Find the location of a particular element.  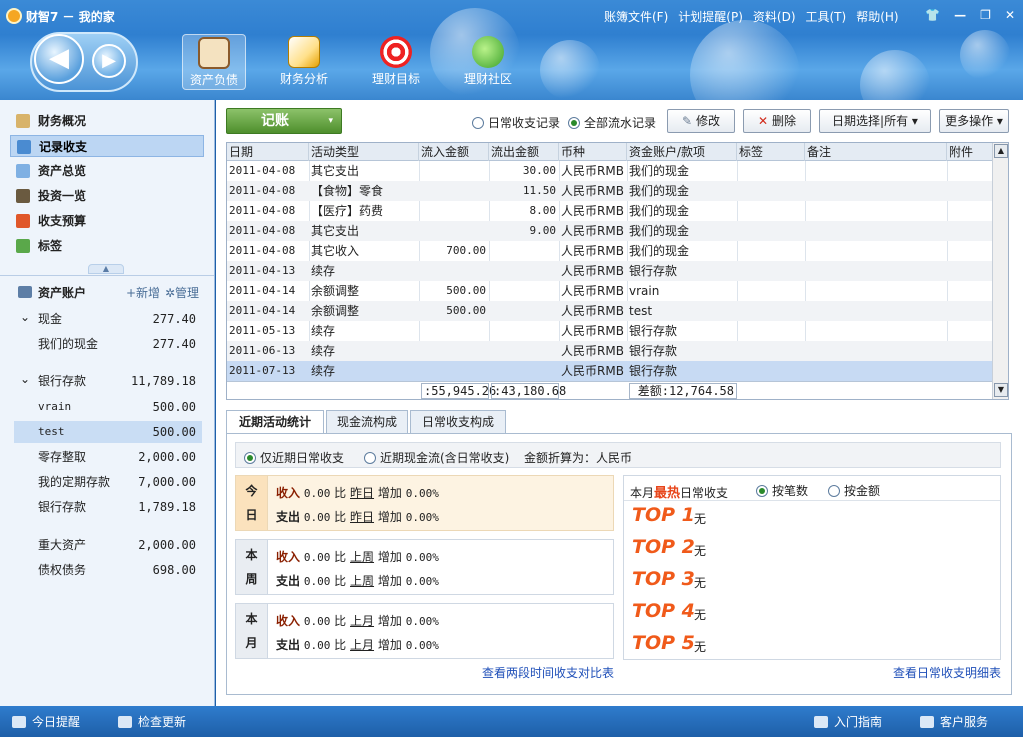

module-goals: 理财目标 is located at coordinates (396, 62).